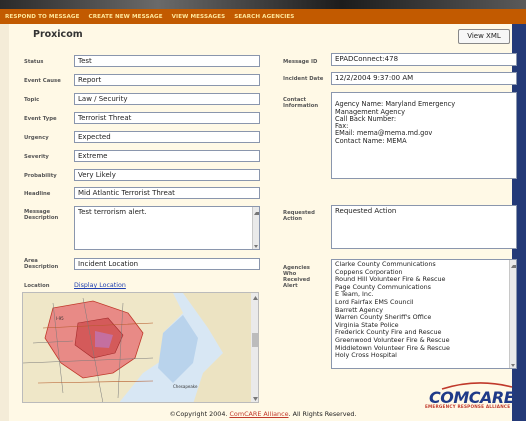 The height and width of the screenshot is (421, 526). Describe the element at coordinates (199, 414) in the screenshot. I see `copyright-prefix: ©Copyright 2004.` at that location.